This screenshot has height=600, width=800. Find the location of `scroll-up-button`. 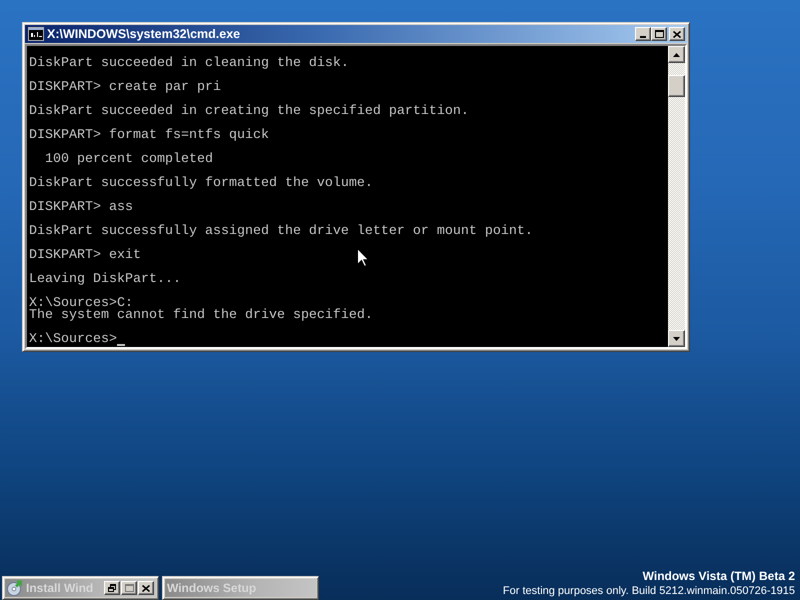

scroll-up-button is located at coordinates (676, 54).